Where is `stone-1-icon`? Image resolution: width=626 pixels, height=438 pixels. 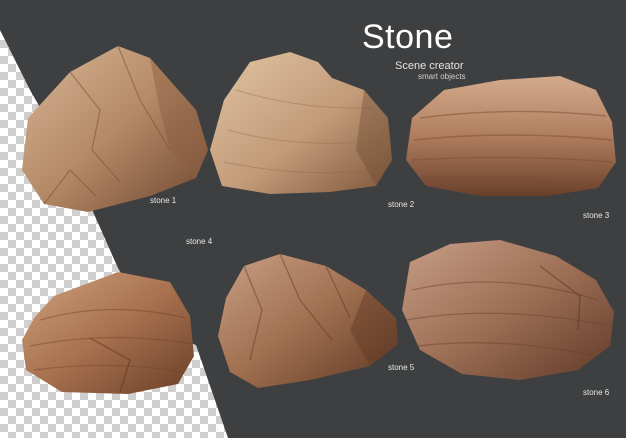
stone-1-icon is located at coordinates (115, 128).